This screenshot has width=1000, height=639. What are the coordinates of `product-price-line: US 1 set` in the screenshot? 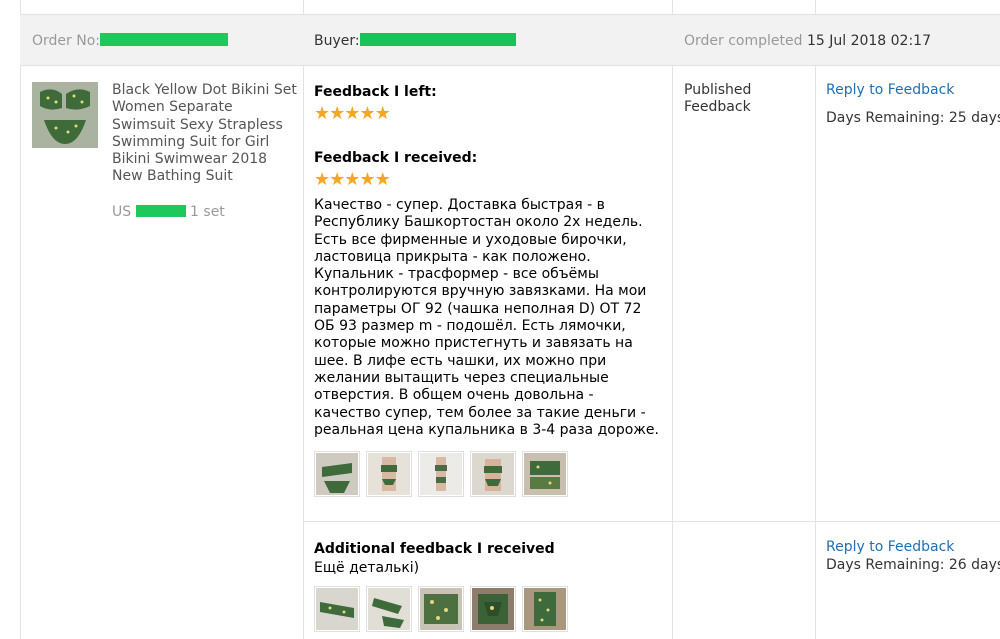 It's located at (168, 212).